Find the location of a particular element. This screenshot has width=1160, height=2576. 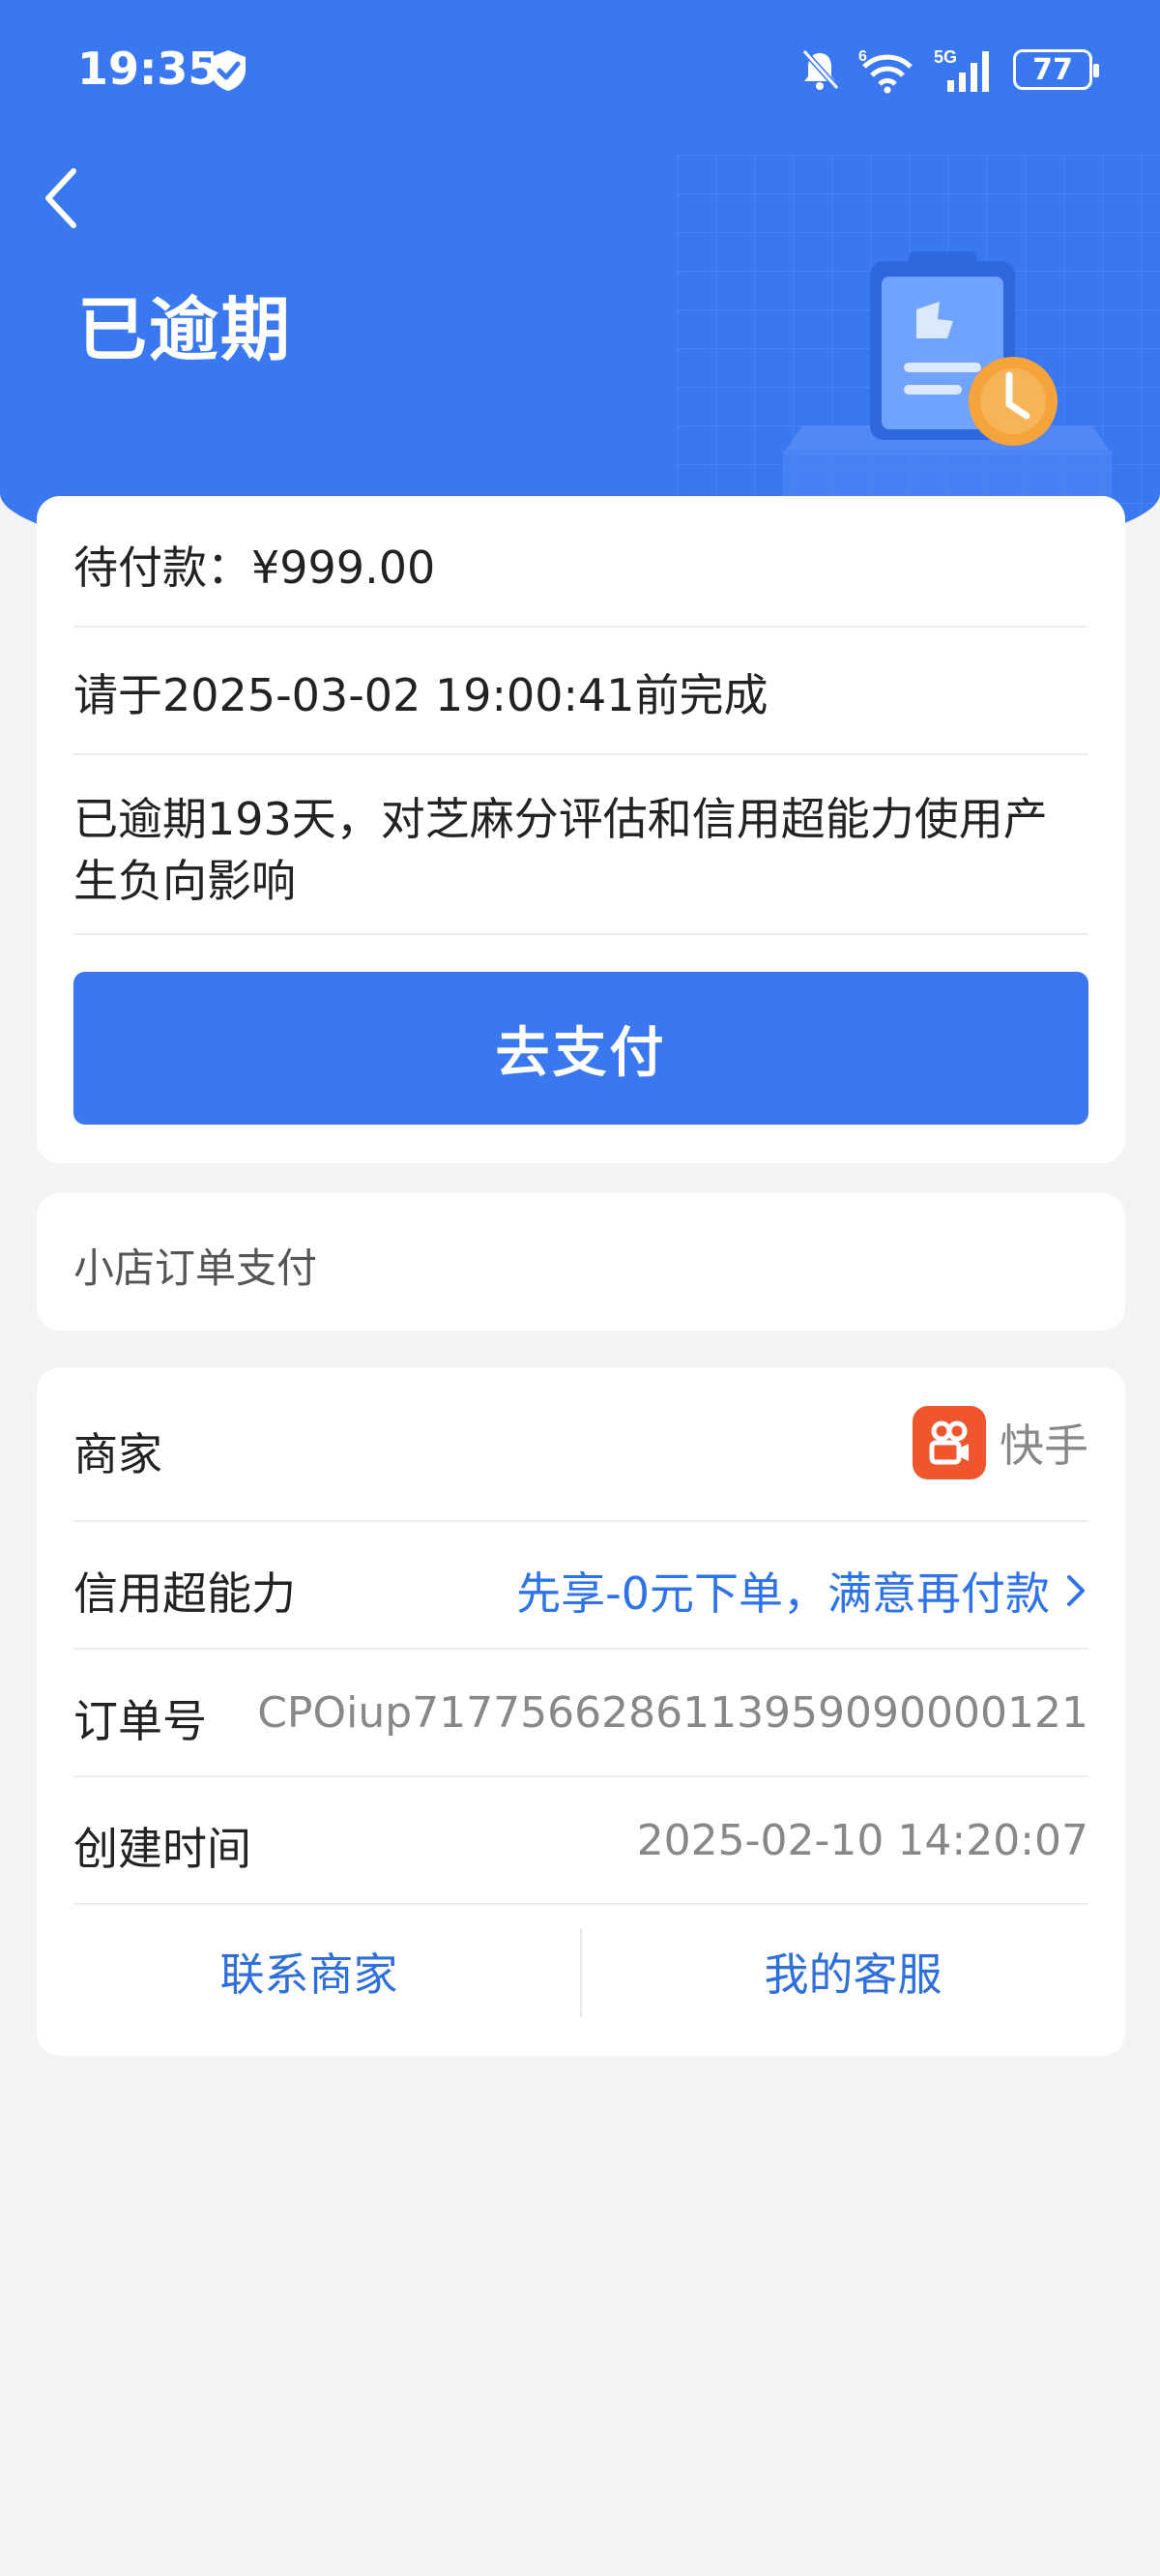

wifi-icon: 6 is located at coordinates (885, 71).